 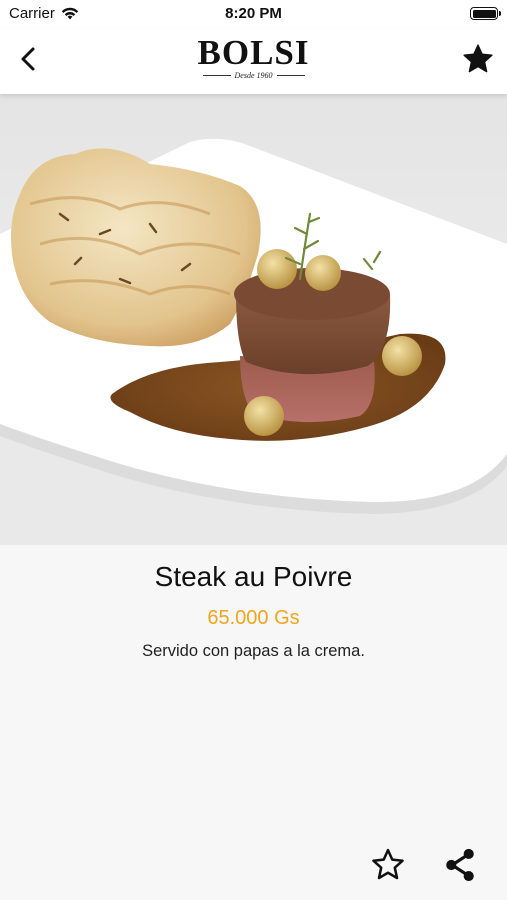 I want to click on status-bar: Carrier 8:20 PM, so click(x=253, y=14).